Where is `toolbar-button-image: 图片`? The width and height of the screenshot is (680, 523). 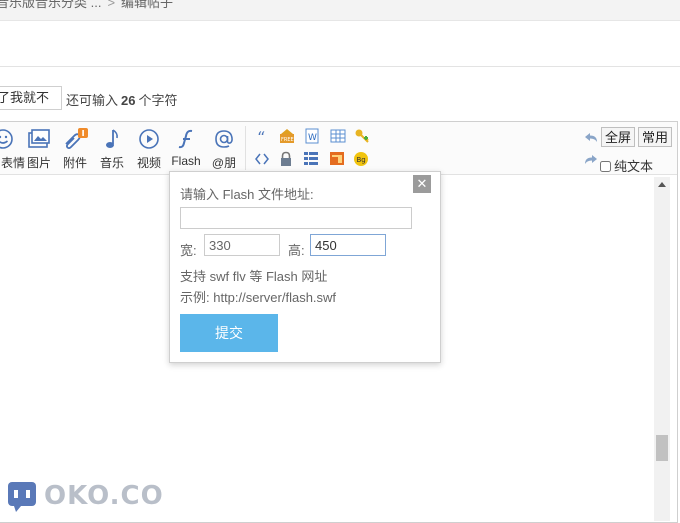
toolbar-button-image: 图片 is located at coordinates (39, 149).